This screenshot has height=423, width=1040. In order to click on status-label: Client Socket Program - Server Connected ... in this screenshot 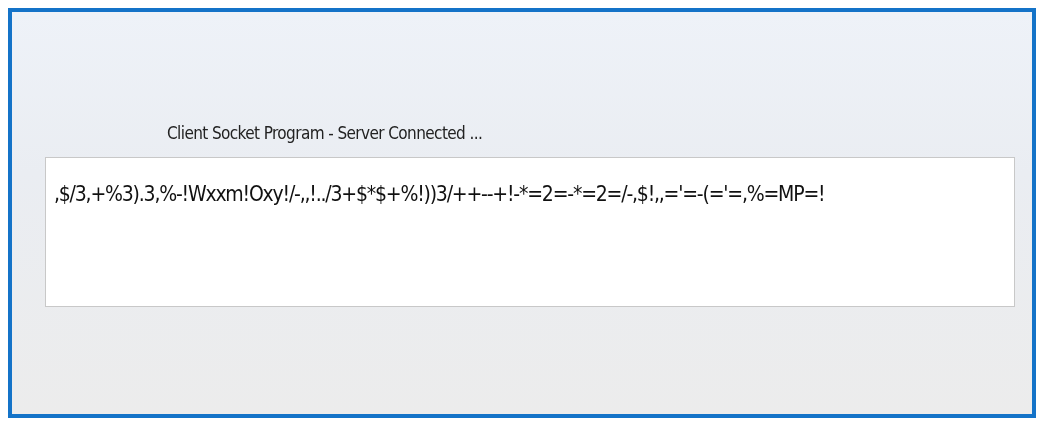, I will do `click(325, 133)`.